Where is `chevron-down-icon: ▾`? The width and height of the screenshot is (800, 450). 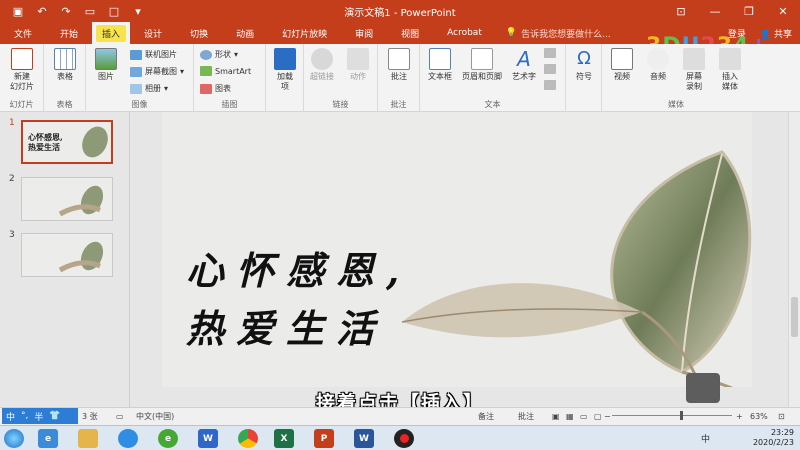 chevron-down-icon: ▾ is located at coordinates (182, 71).